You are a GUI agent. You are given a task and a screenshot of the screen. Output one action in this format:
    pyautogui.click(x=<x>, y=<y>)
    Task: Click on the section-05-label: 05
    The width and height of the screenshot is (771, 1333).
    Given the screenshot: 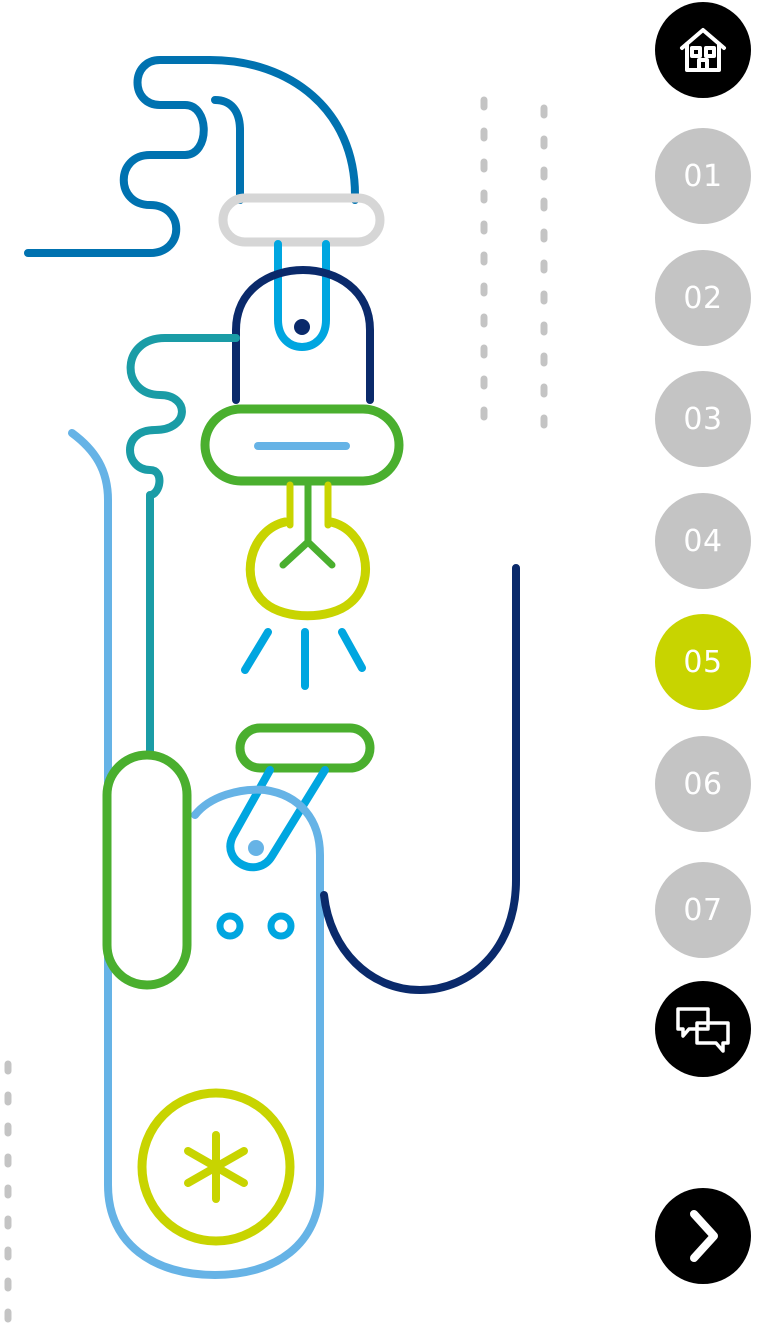 What is the action you would take?
    pyautogui.click(x=703, y=662)
    